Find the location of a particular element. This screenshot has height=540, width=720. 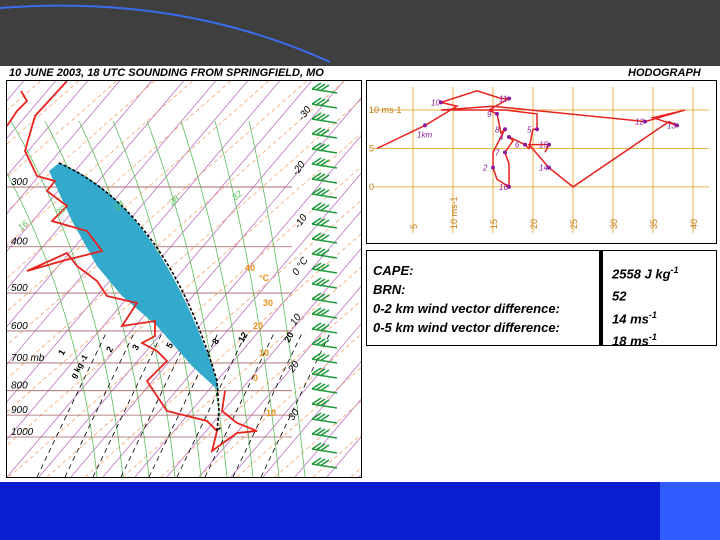

stats-divider is located at coordinates (601, 298).